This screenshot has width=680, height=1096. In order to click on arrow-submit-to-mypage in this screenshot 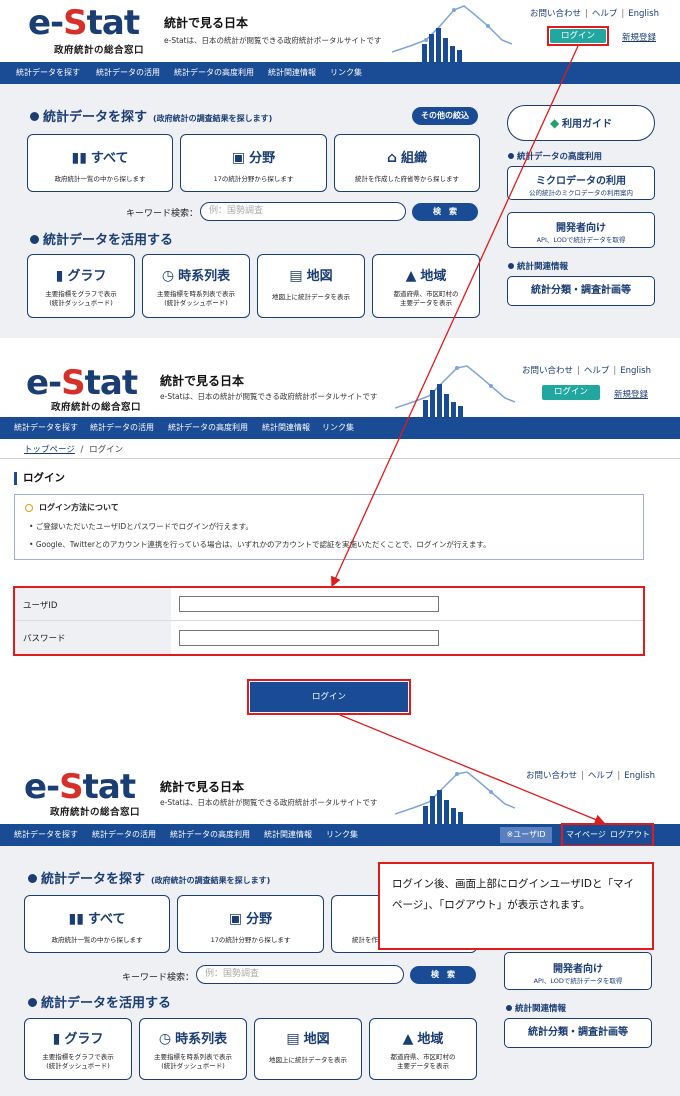, I will do `click(472, 769)`.